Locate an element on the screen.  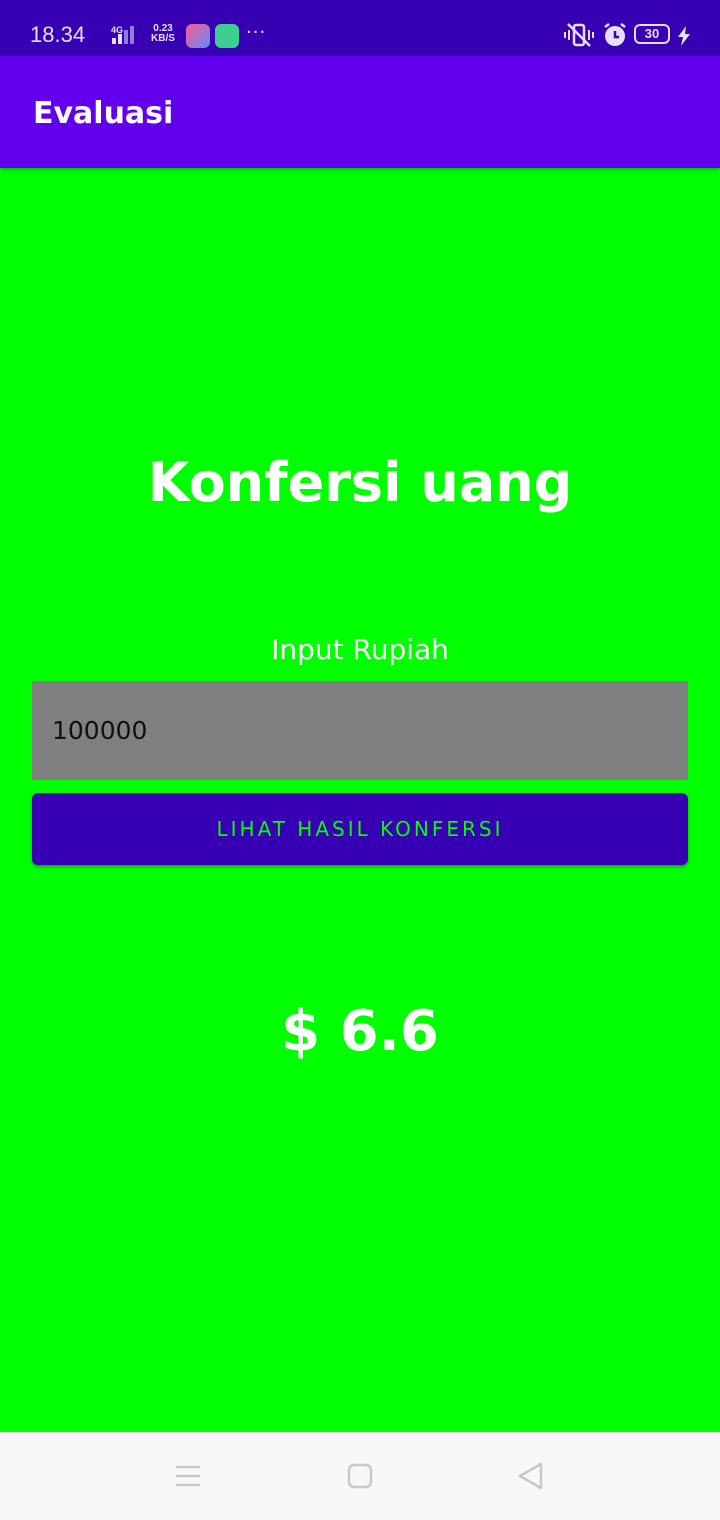
vibrate-off-icon is located at coordinates (579, 35).